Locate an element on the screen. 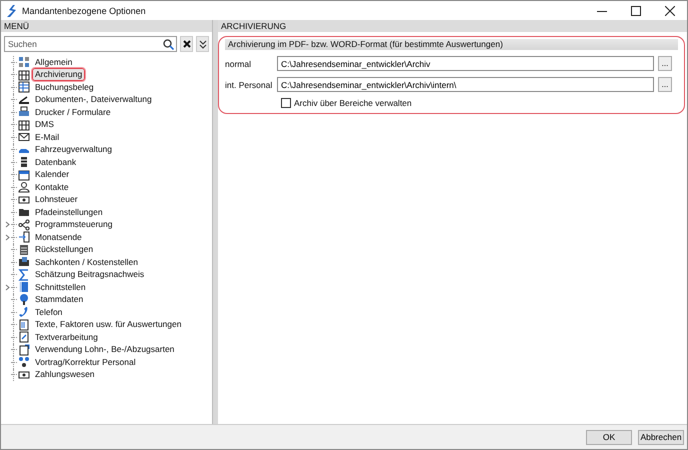  database-icon is located at coordinates (24, 162).